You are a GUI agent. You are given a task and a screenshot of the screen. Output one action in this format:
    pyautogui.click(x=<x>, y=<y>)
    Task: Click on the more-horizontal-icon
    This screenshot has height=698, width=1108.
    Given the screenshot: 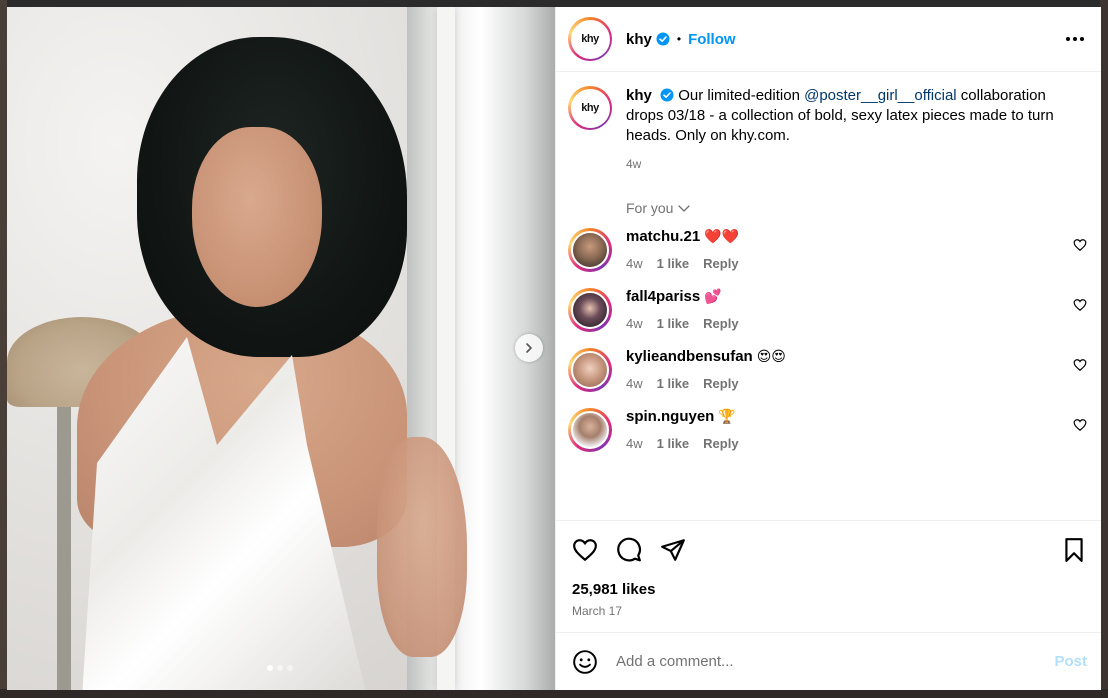 What is the action you would take?
    pyautogui.click(x=1075, y=39)
    